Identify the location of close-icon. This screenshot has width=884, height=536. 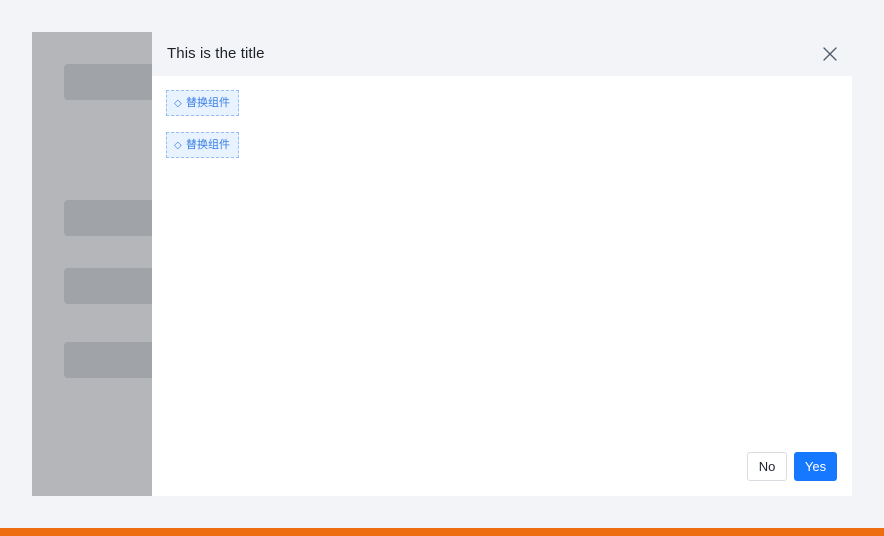
(830, 54).